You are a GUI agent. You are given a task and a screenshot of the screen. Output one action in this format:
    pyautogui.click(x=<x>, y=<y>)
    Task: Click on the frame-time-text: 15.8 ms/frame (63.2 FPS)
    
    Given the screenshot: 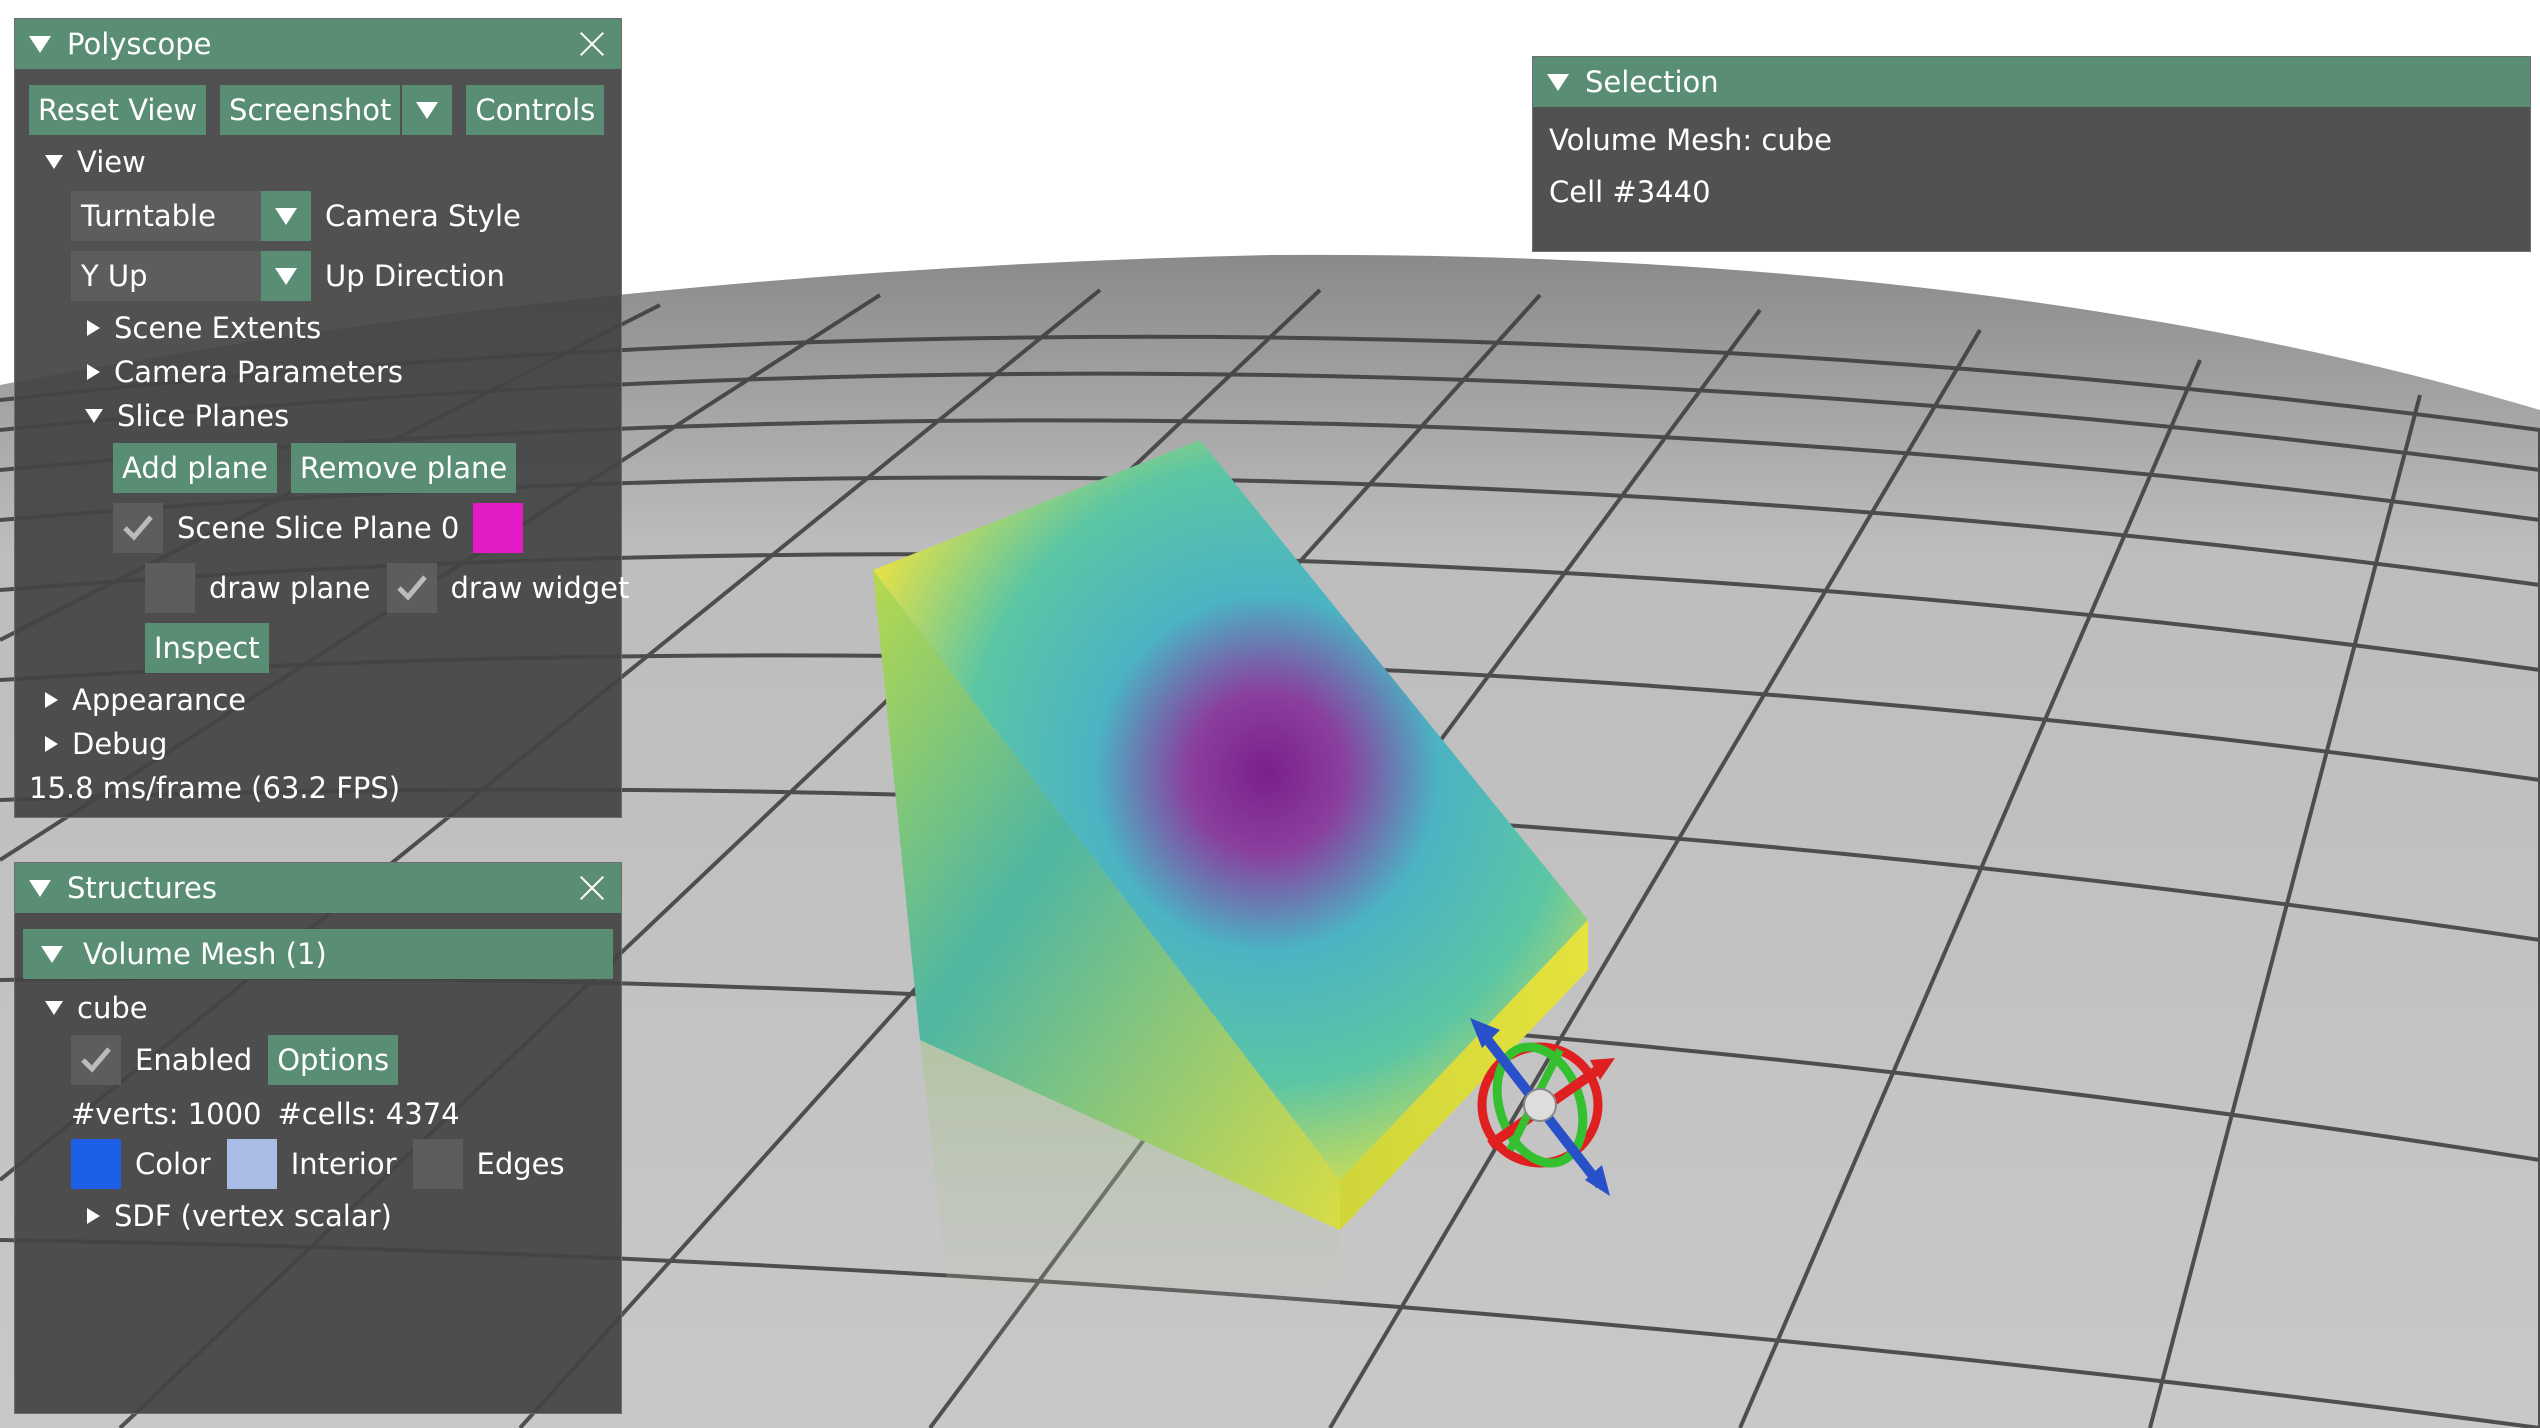 What is the action you would take?
    pyautogui.click(x=215, y=788)
    